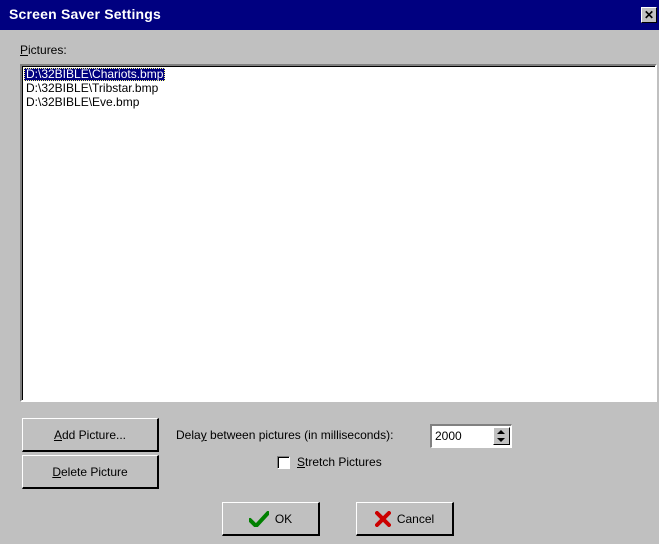  Describe the element at coordinates (471, 436) in the screenshot. I see `delay-spinbox: 2000` at that location.